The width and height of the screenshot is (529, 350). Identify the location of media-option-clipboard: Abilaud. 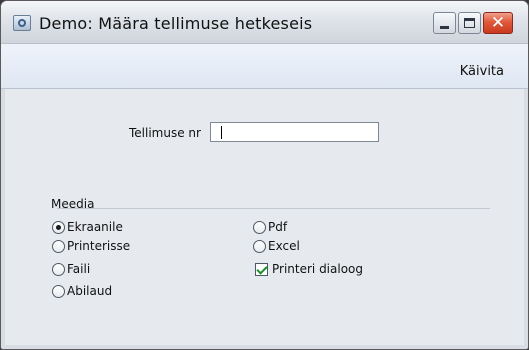
(82, 291).